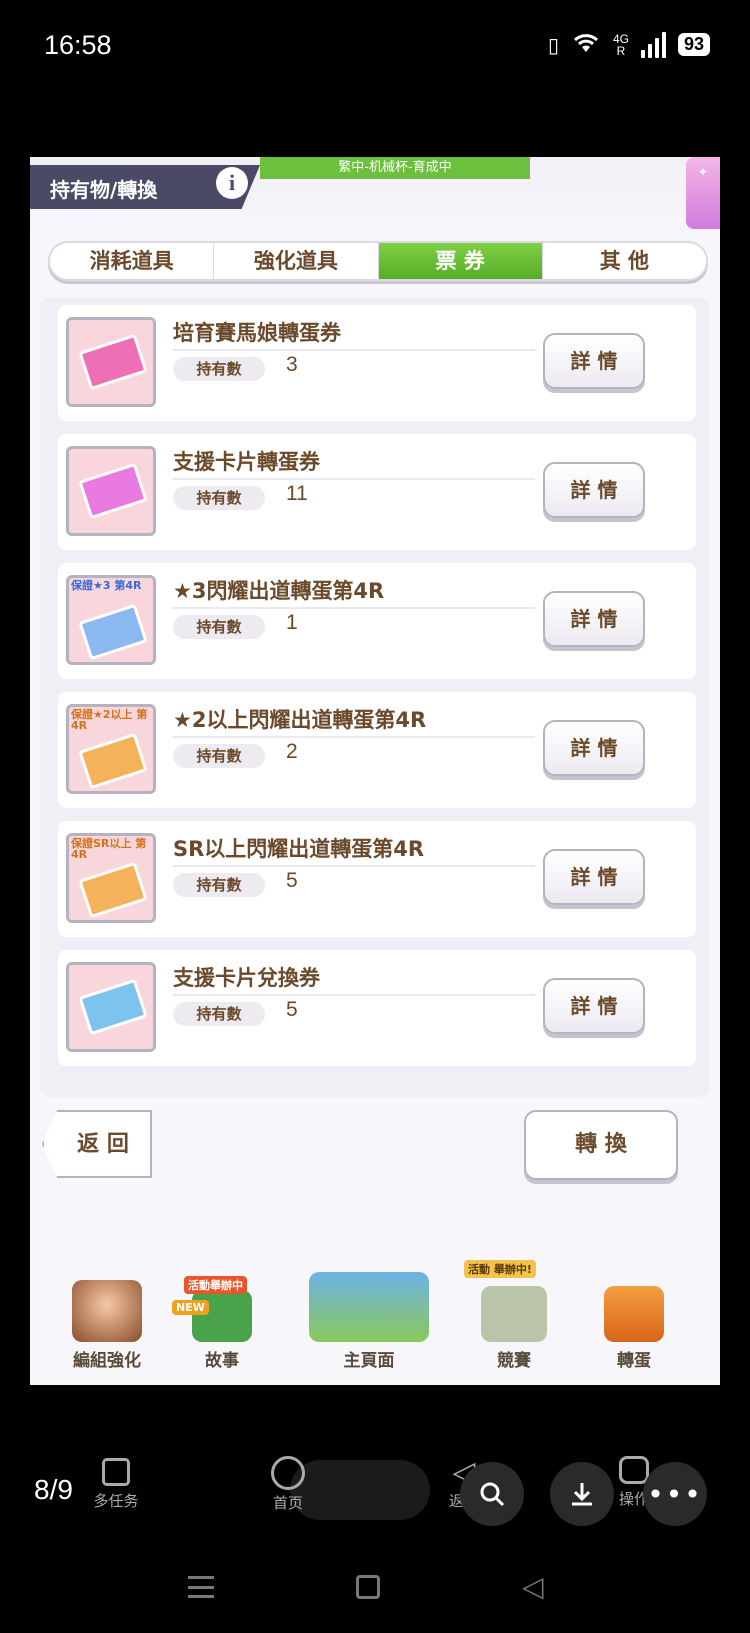  Describe the element at coordinates (369, 1307) in the screenshot. I see `home-building-icon` at that location.